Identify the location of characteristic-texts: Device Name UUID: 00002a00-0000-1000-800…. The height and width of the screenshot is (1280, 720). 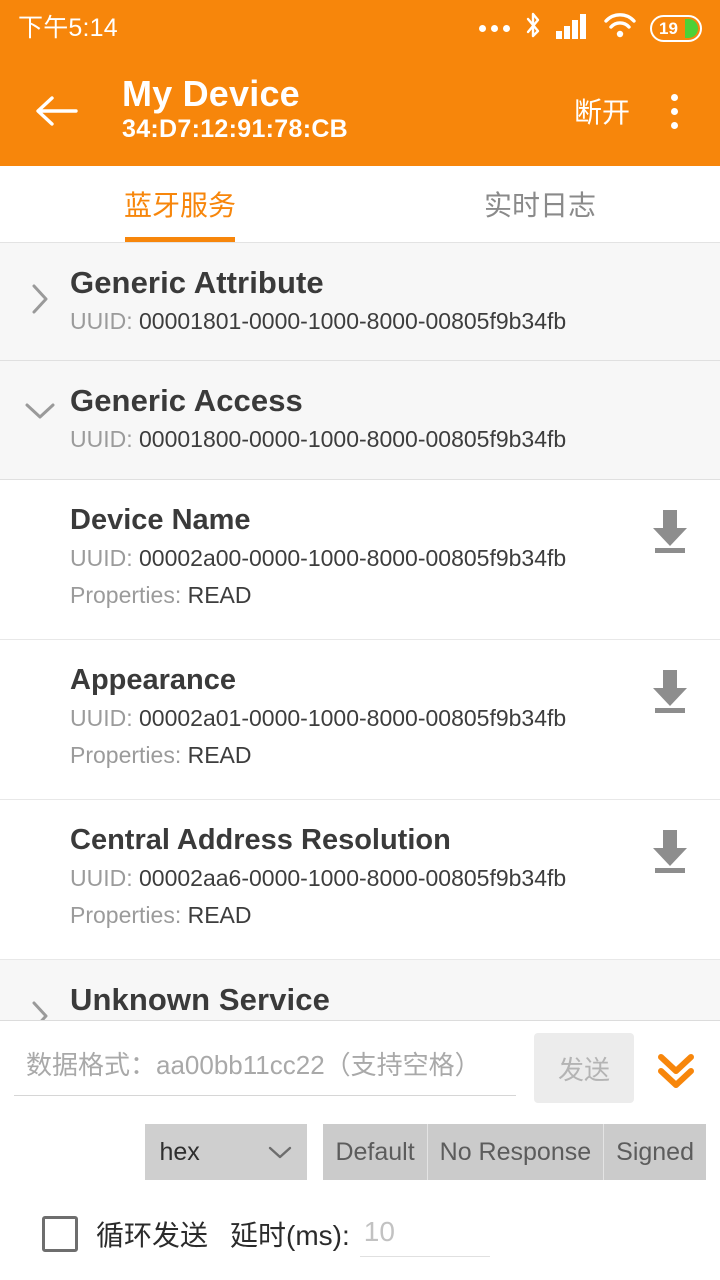
(356, 557).